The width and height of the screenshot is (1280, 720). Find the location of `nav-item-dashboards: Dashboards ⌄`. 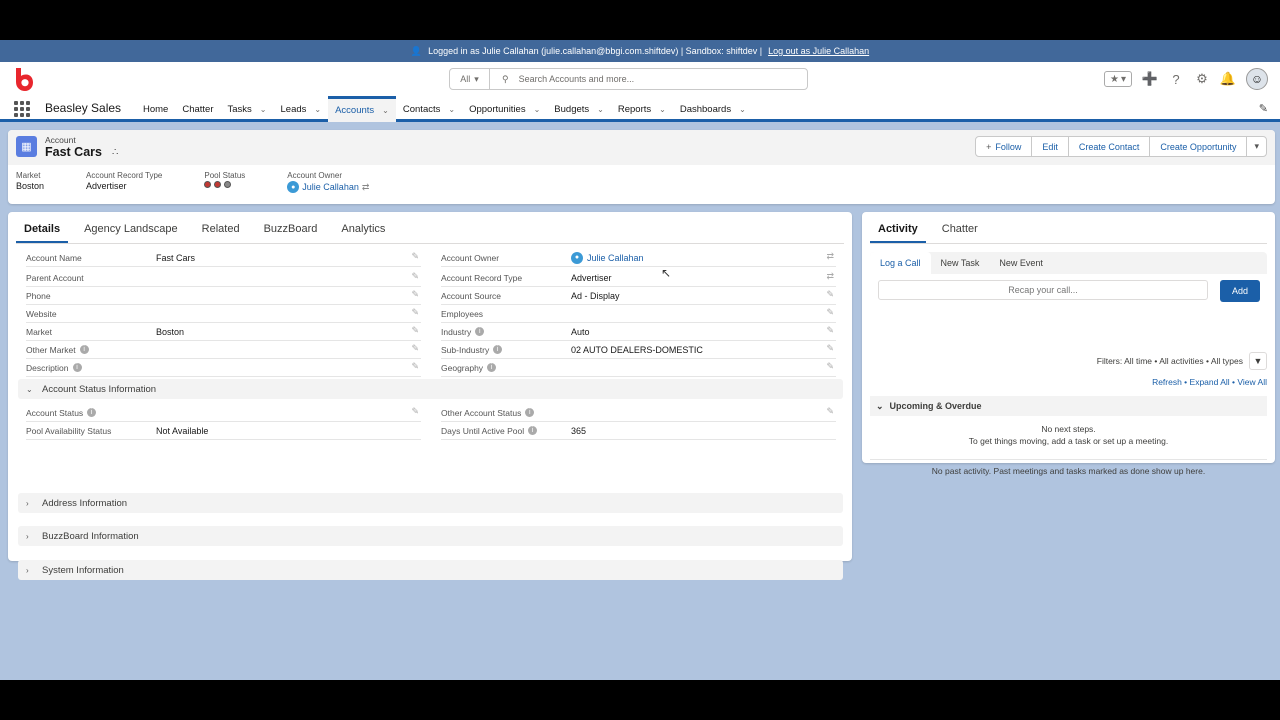

nav-item-dashboards: Dashboards ⌄ is located at coordinates (713, 109).